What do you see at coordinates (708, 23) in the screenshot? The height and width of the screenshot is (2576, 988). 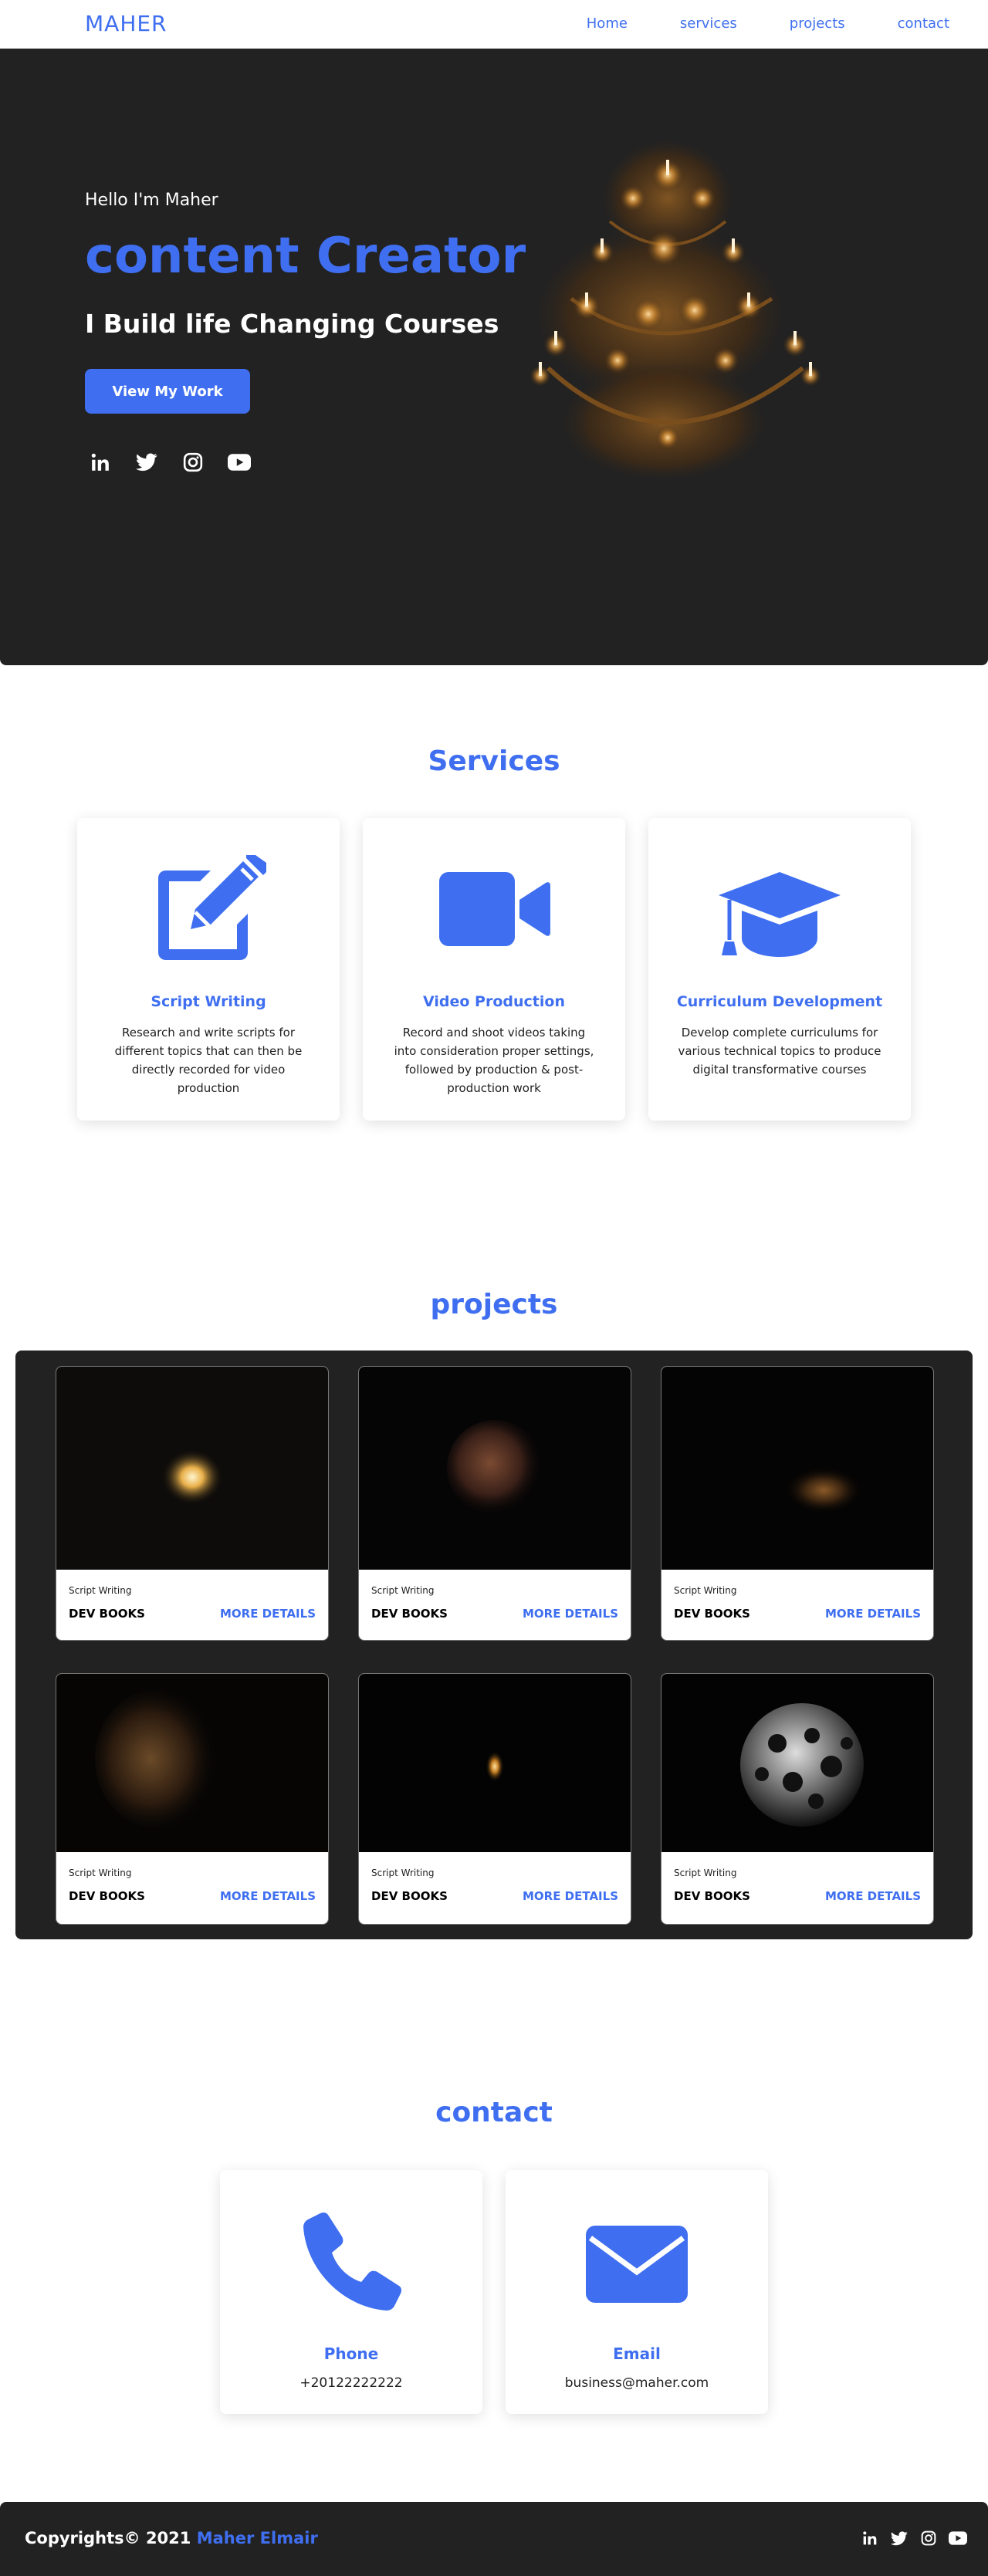 I see `nav-link-services: services` at bounding box center [708, 23].